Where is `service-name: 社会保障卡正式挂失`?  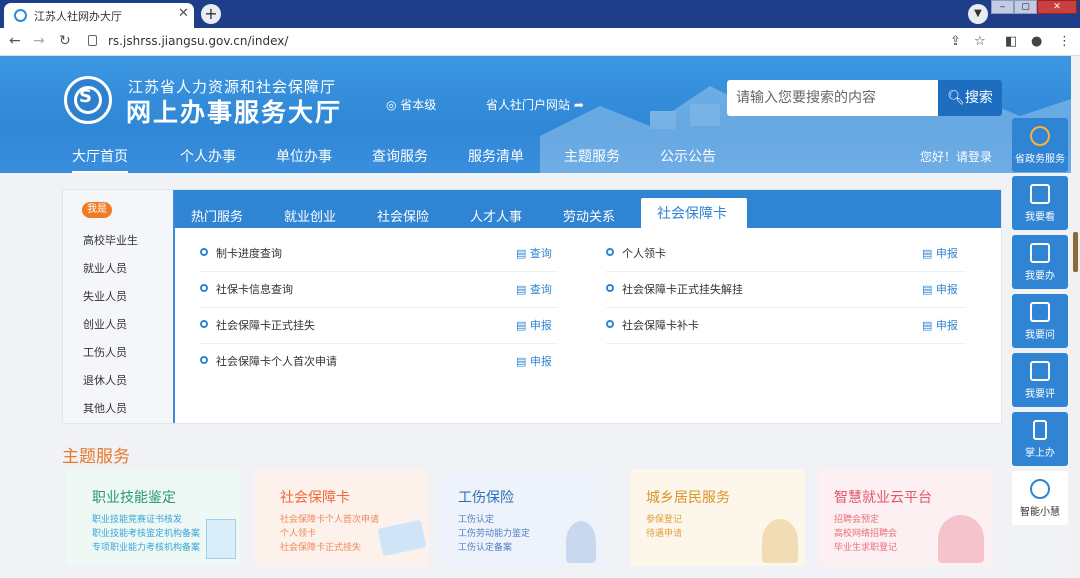
service-name: 社会保障卡正式挂失 is located at coordinates (265, 325).